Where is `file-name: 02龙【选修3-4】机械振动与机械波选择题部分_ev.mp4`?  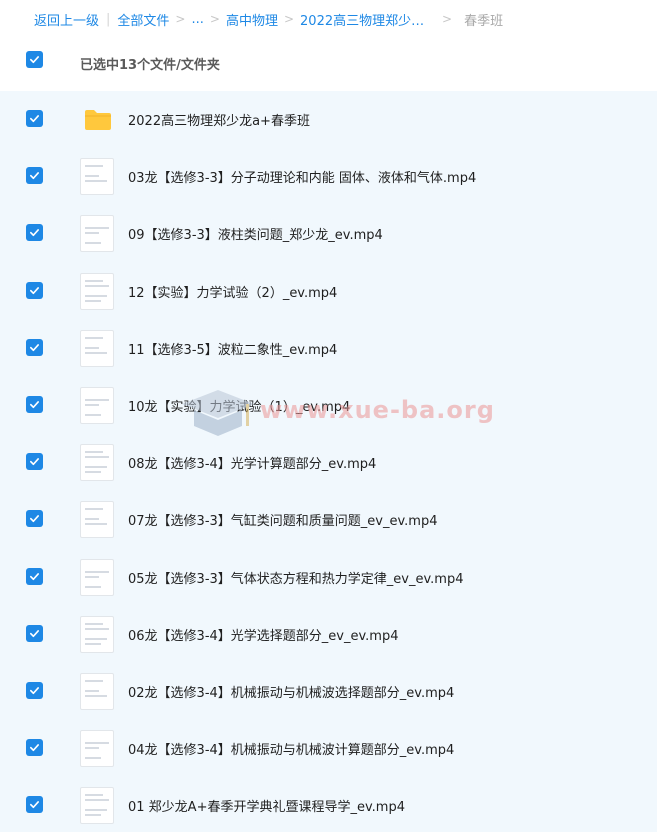 file-name: 02龙【选修3-4】机械振动与机械波选择题部分_ev.mp4 is located at coordinates (291, 691).